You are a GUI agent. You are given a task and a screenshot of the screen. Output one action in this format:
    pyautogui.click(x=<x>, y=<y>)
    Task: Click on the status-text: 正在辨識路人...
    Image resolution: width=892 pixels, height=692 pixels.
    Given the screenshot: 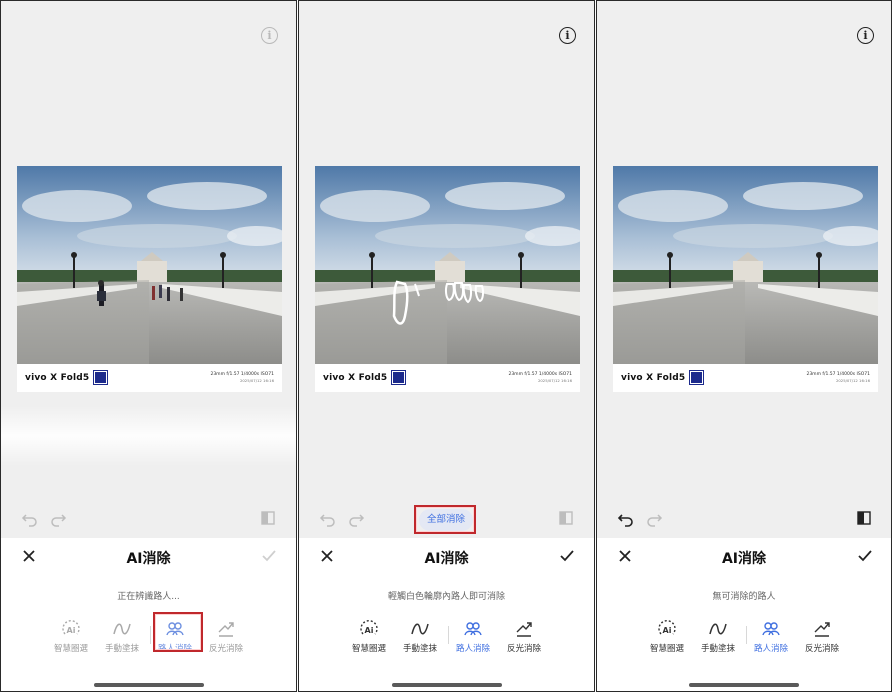 What is the action you would take?
    pyautogui.click(x=148, y=597)
    